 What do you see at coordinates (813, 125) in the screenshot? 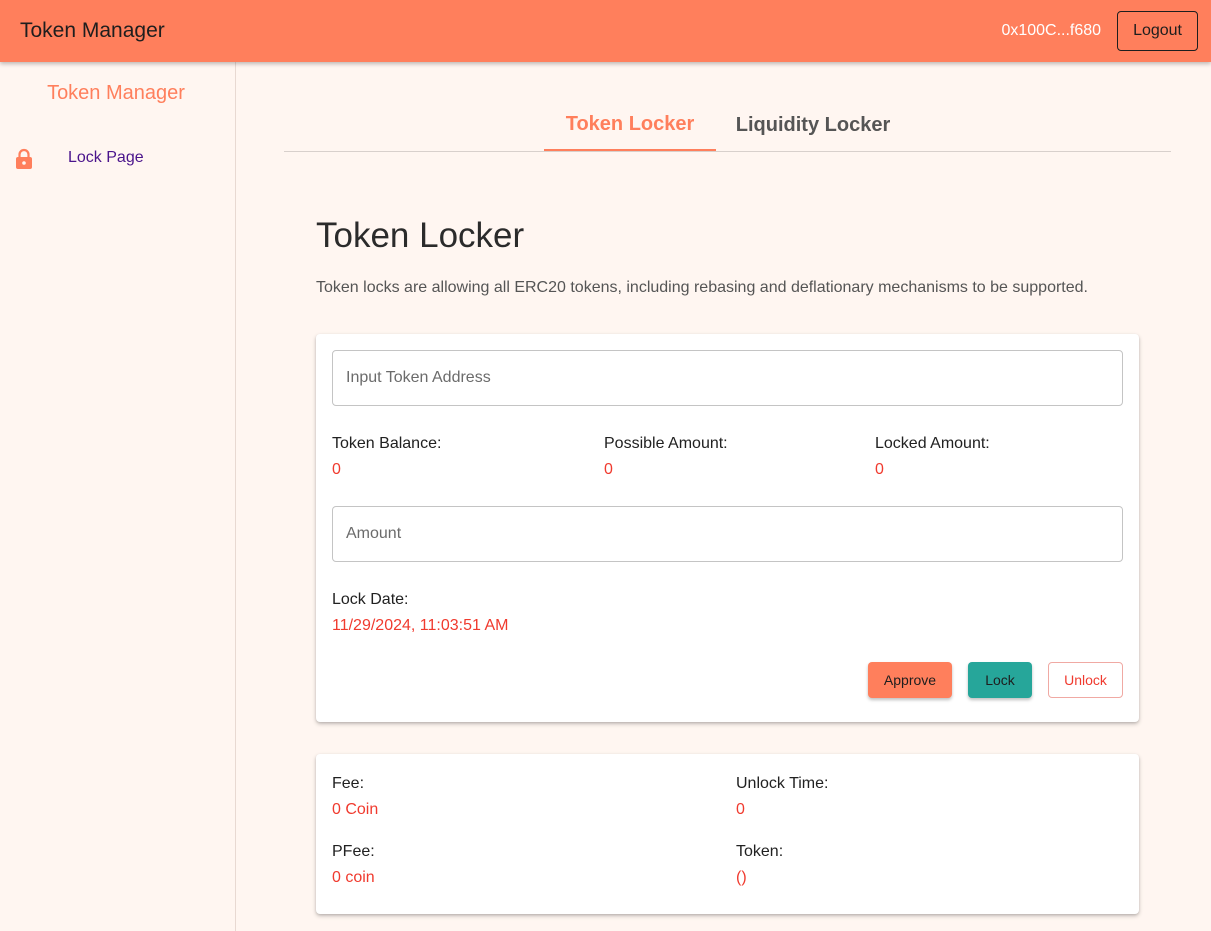
I see `tab-liquidity-locker: Liquidity Locker` at bounding box center [813, 125].